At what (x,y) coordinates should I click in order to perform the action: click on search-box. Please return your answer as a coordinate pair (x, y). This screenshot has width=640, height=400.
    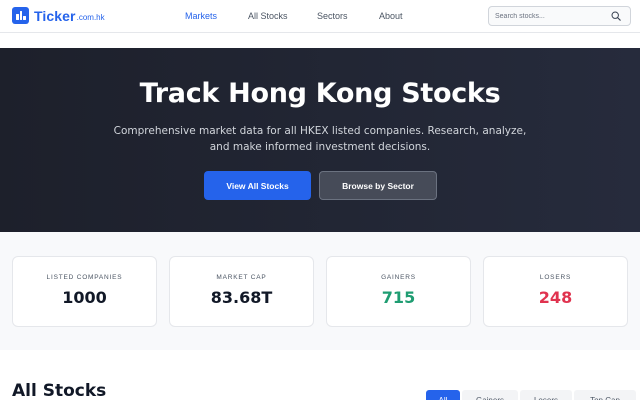
    Looking at the image, I should click on (559, 16).